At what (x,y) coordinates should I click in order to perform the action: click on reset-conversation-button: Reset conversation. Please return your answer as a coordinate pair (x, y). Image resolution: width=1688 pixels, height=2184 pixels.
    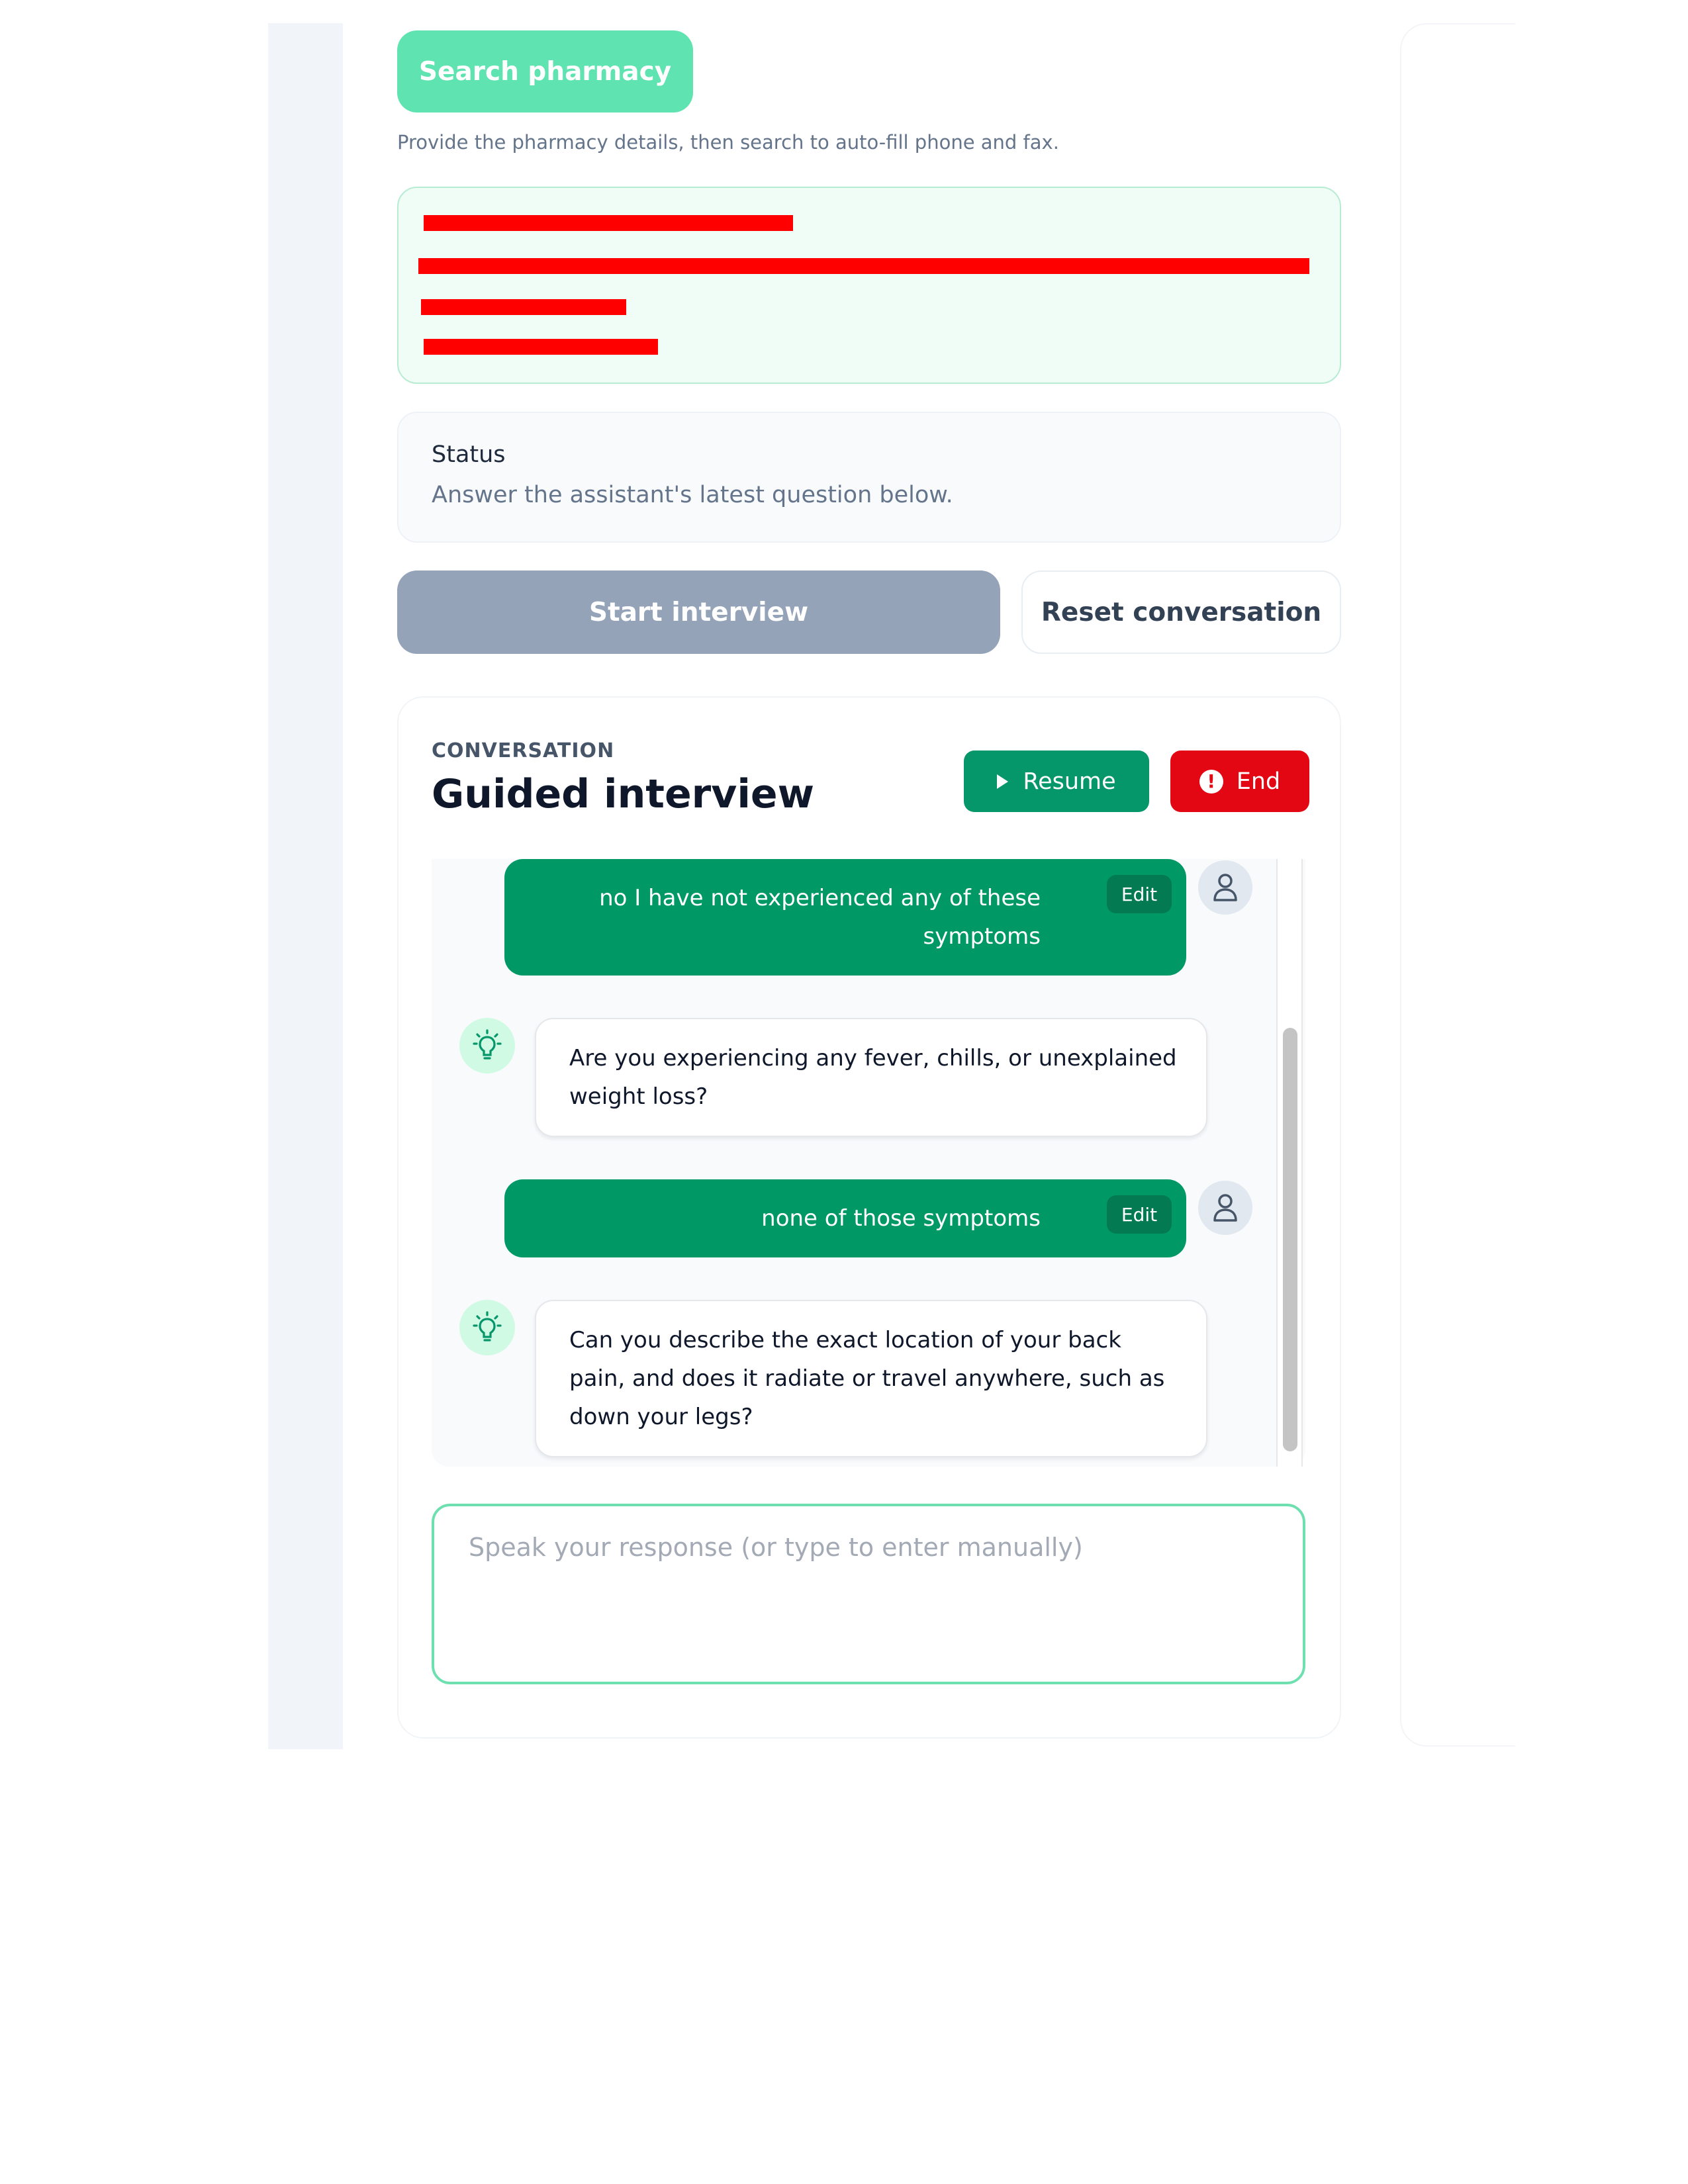
    Looking at the image, I should click on (1181, 612).